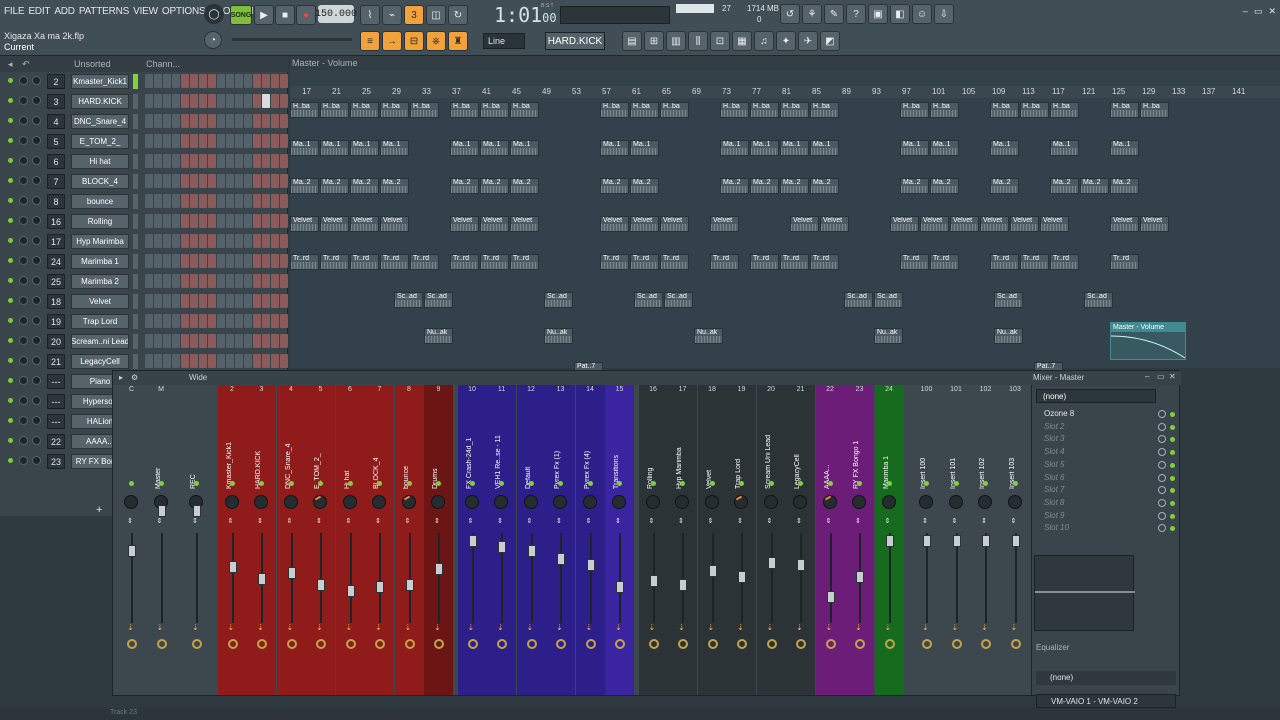 The height and width of the screenshot is (720, 1280). I want to click on menu-item: FILE, so click(14, 11).